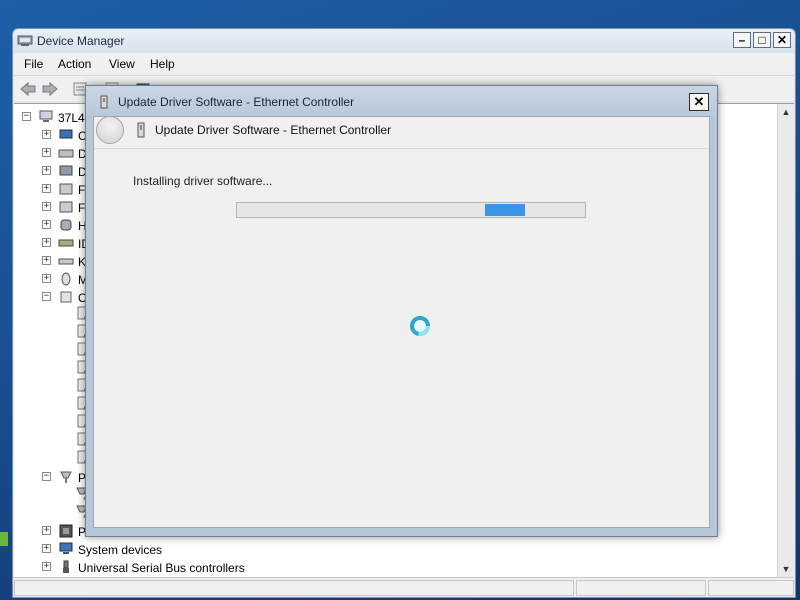  I want to click on forward-arrow-icon, so click(50, 89).